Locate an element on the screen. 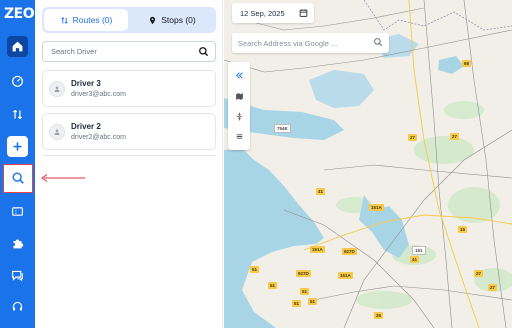  tab-routes: Routes (0) is located at coordinates (86, 20).